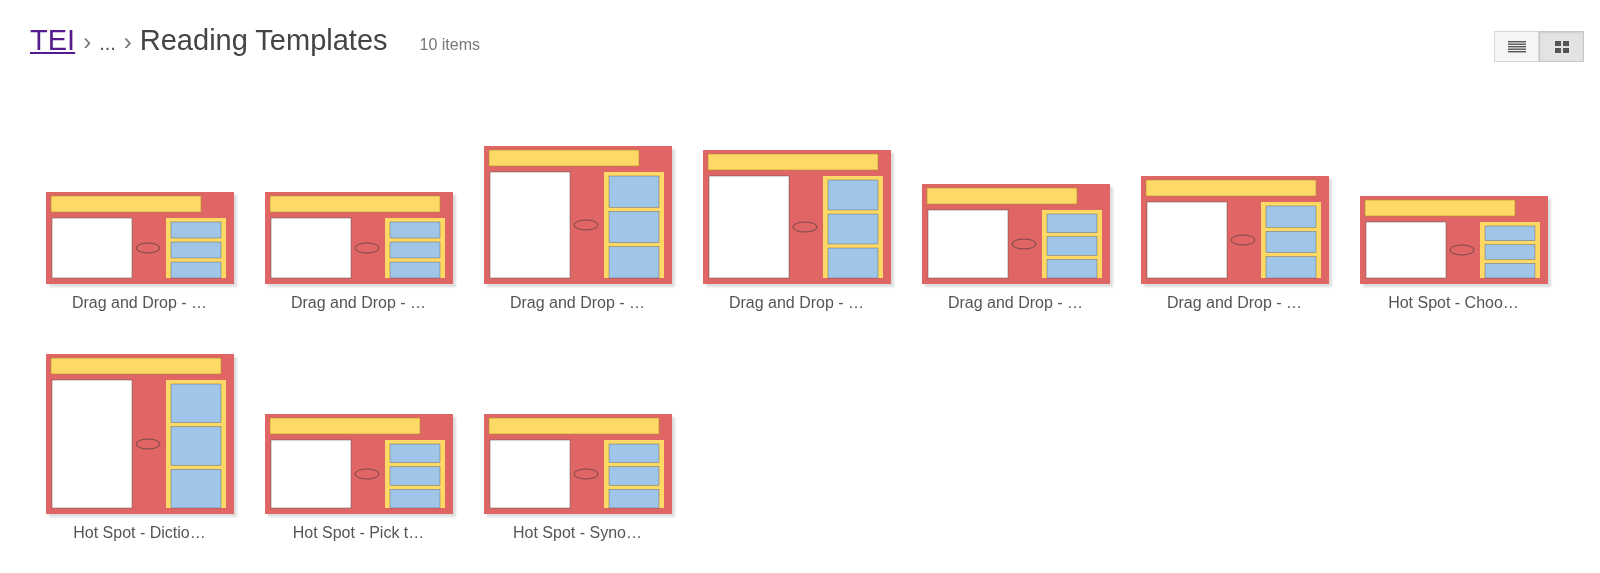 Image resolution: width=1600 pixels, height=573 pixels. I want to click on list-icon, so click(1516, 46).